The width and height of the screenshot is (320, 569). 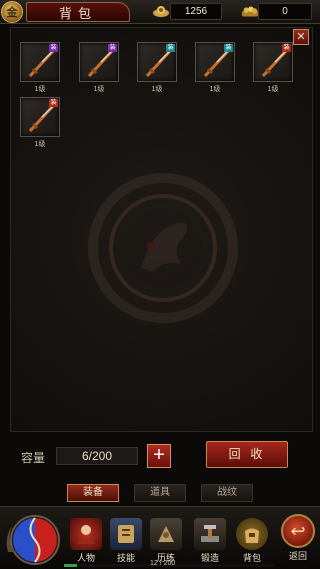 I want to click on ingot-icon, so click(x=161, y=11).